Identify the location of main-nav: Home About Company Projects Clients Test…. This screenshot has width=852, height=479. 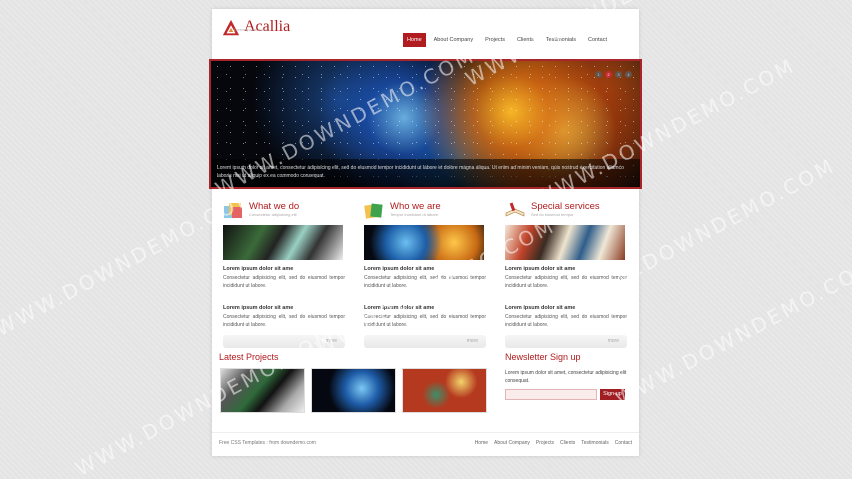
(506, 40).